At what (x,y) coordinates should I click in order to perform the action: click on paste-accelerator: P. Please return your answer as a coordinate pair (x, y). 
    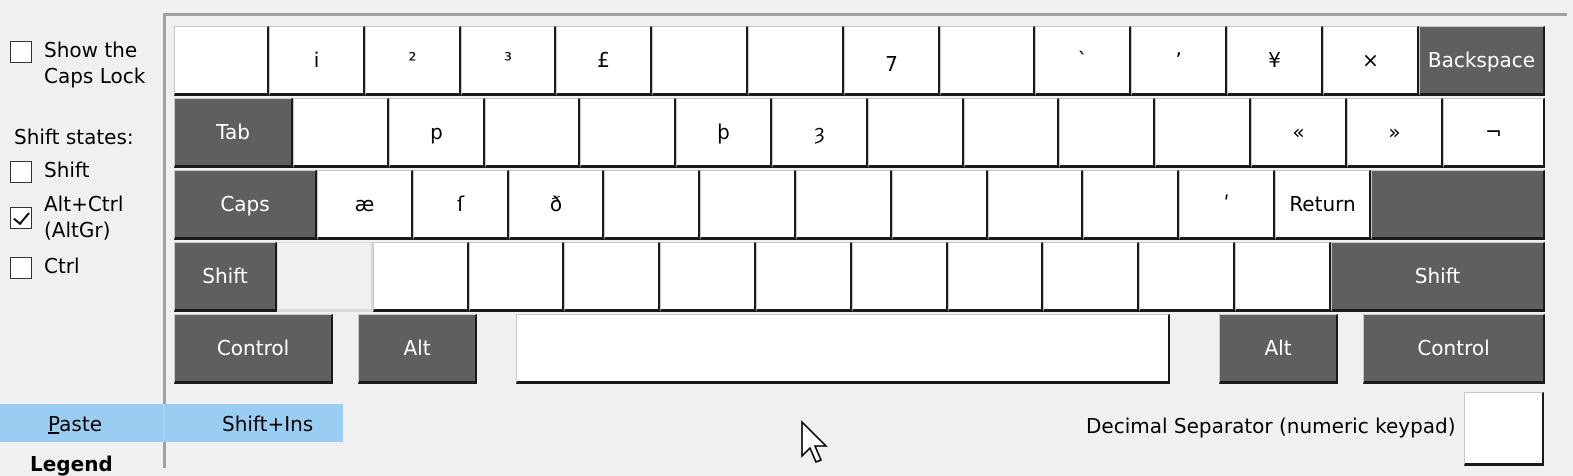
    Looking at the image, I should click on (54, 424).